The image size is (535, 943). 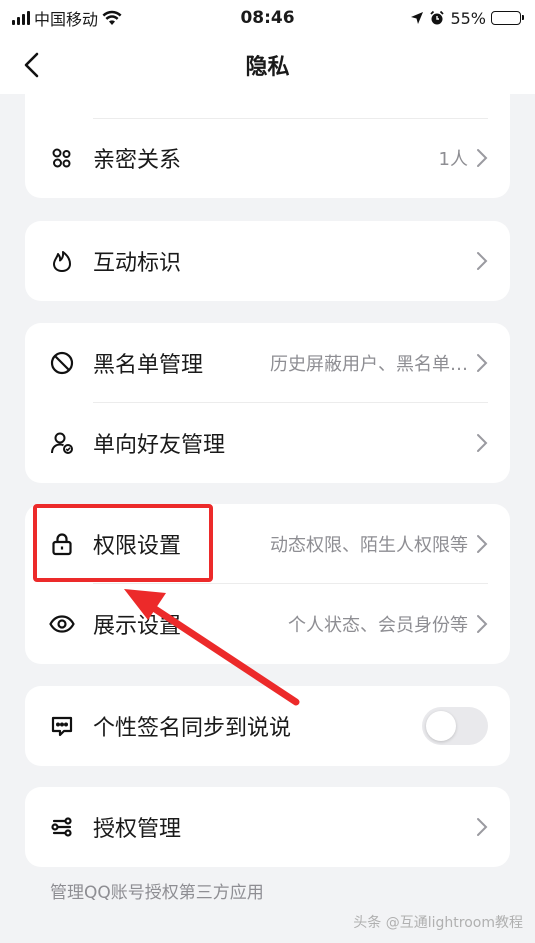 I want to click on card-signature-sync: 个性签名同步到说说, so click(x=267, y=726).